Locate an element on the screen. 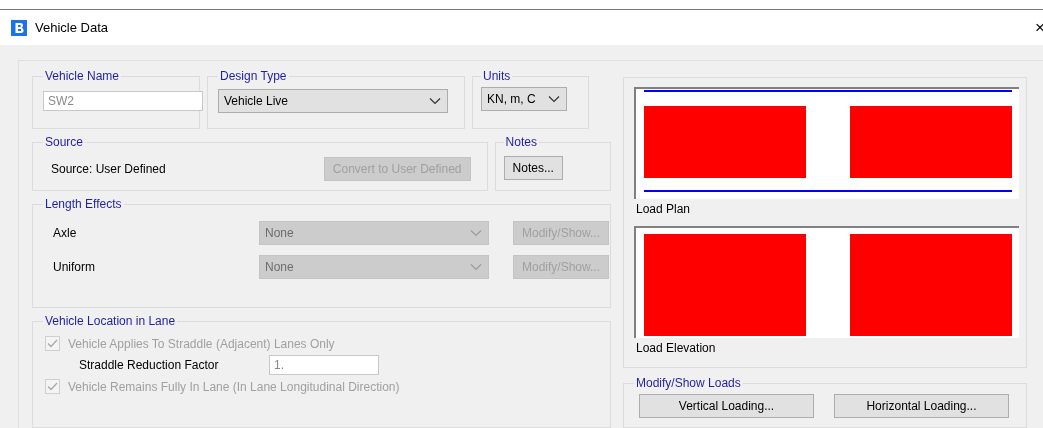  row-label: Axle is located at coordinates (65, 233).